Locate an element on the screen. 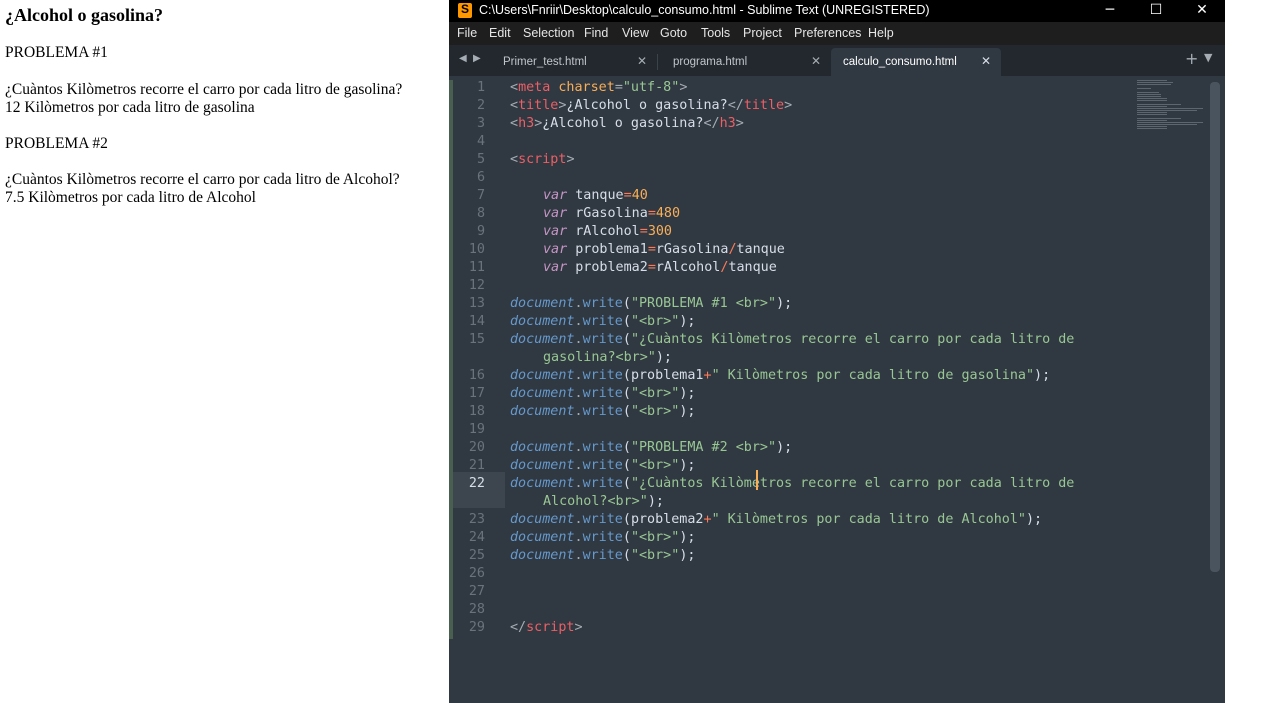  code-line: <title>¿Alcohol o gasolina?</title> is located at coordinates (651, 105).